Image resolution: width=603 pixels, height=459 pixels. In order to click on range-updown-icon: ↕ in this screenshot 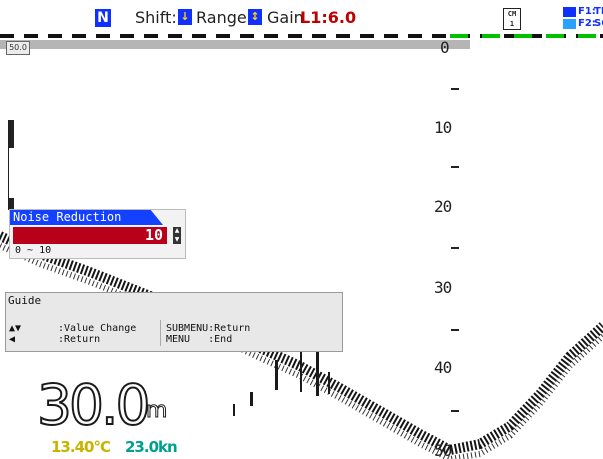, I will do `click(255, 17)`.